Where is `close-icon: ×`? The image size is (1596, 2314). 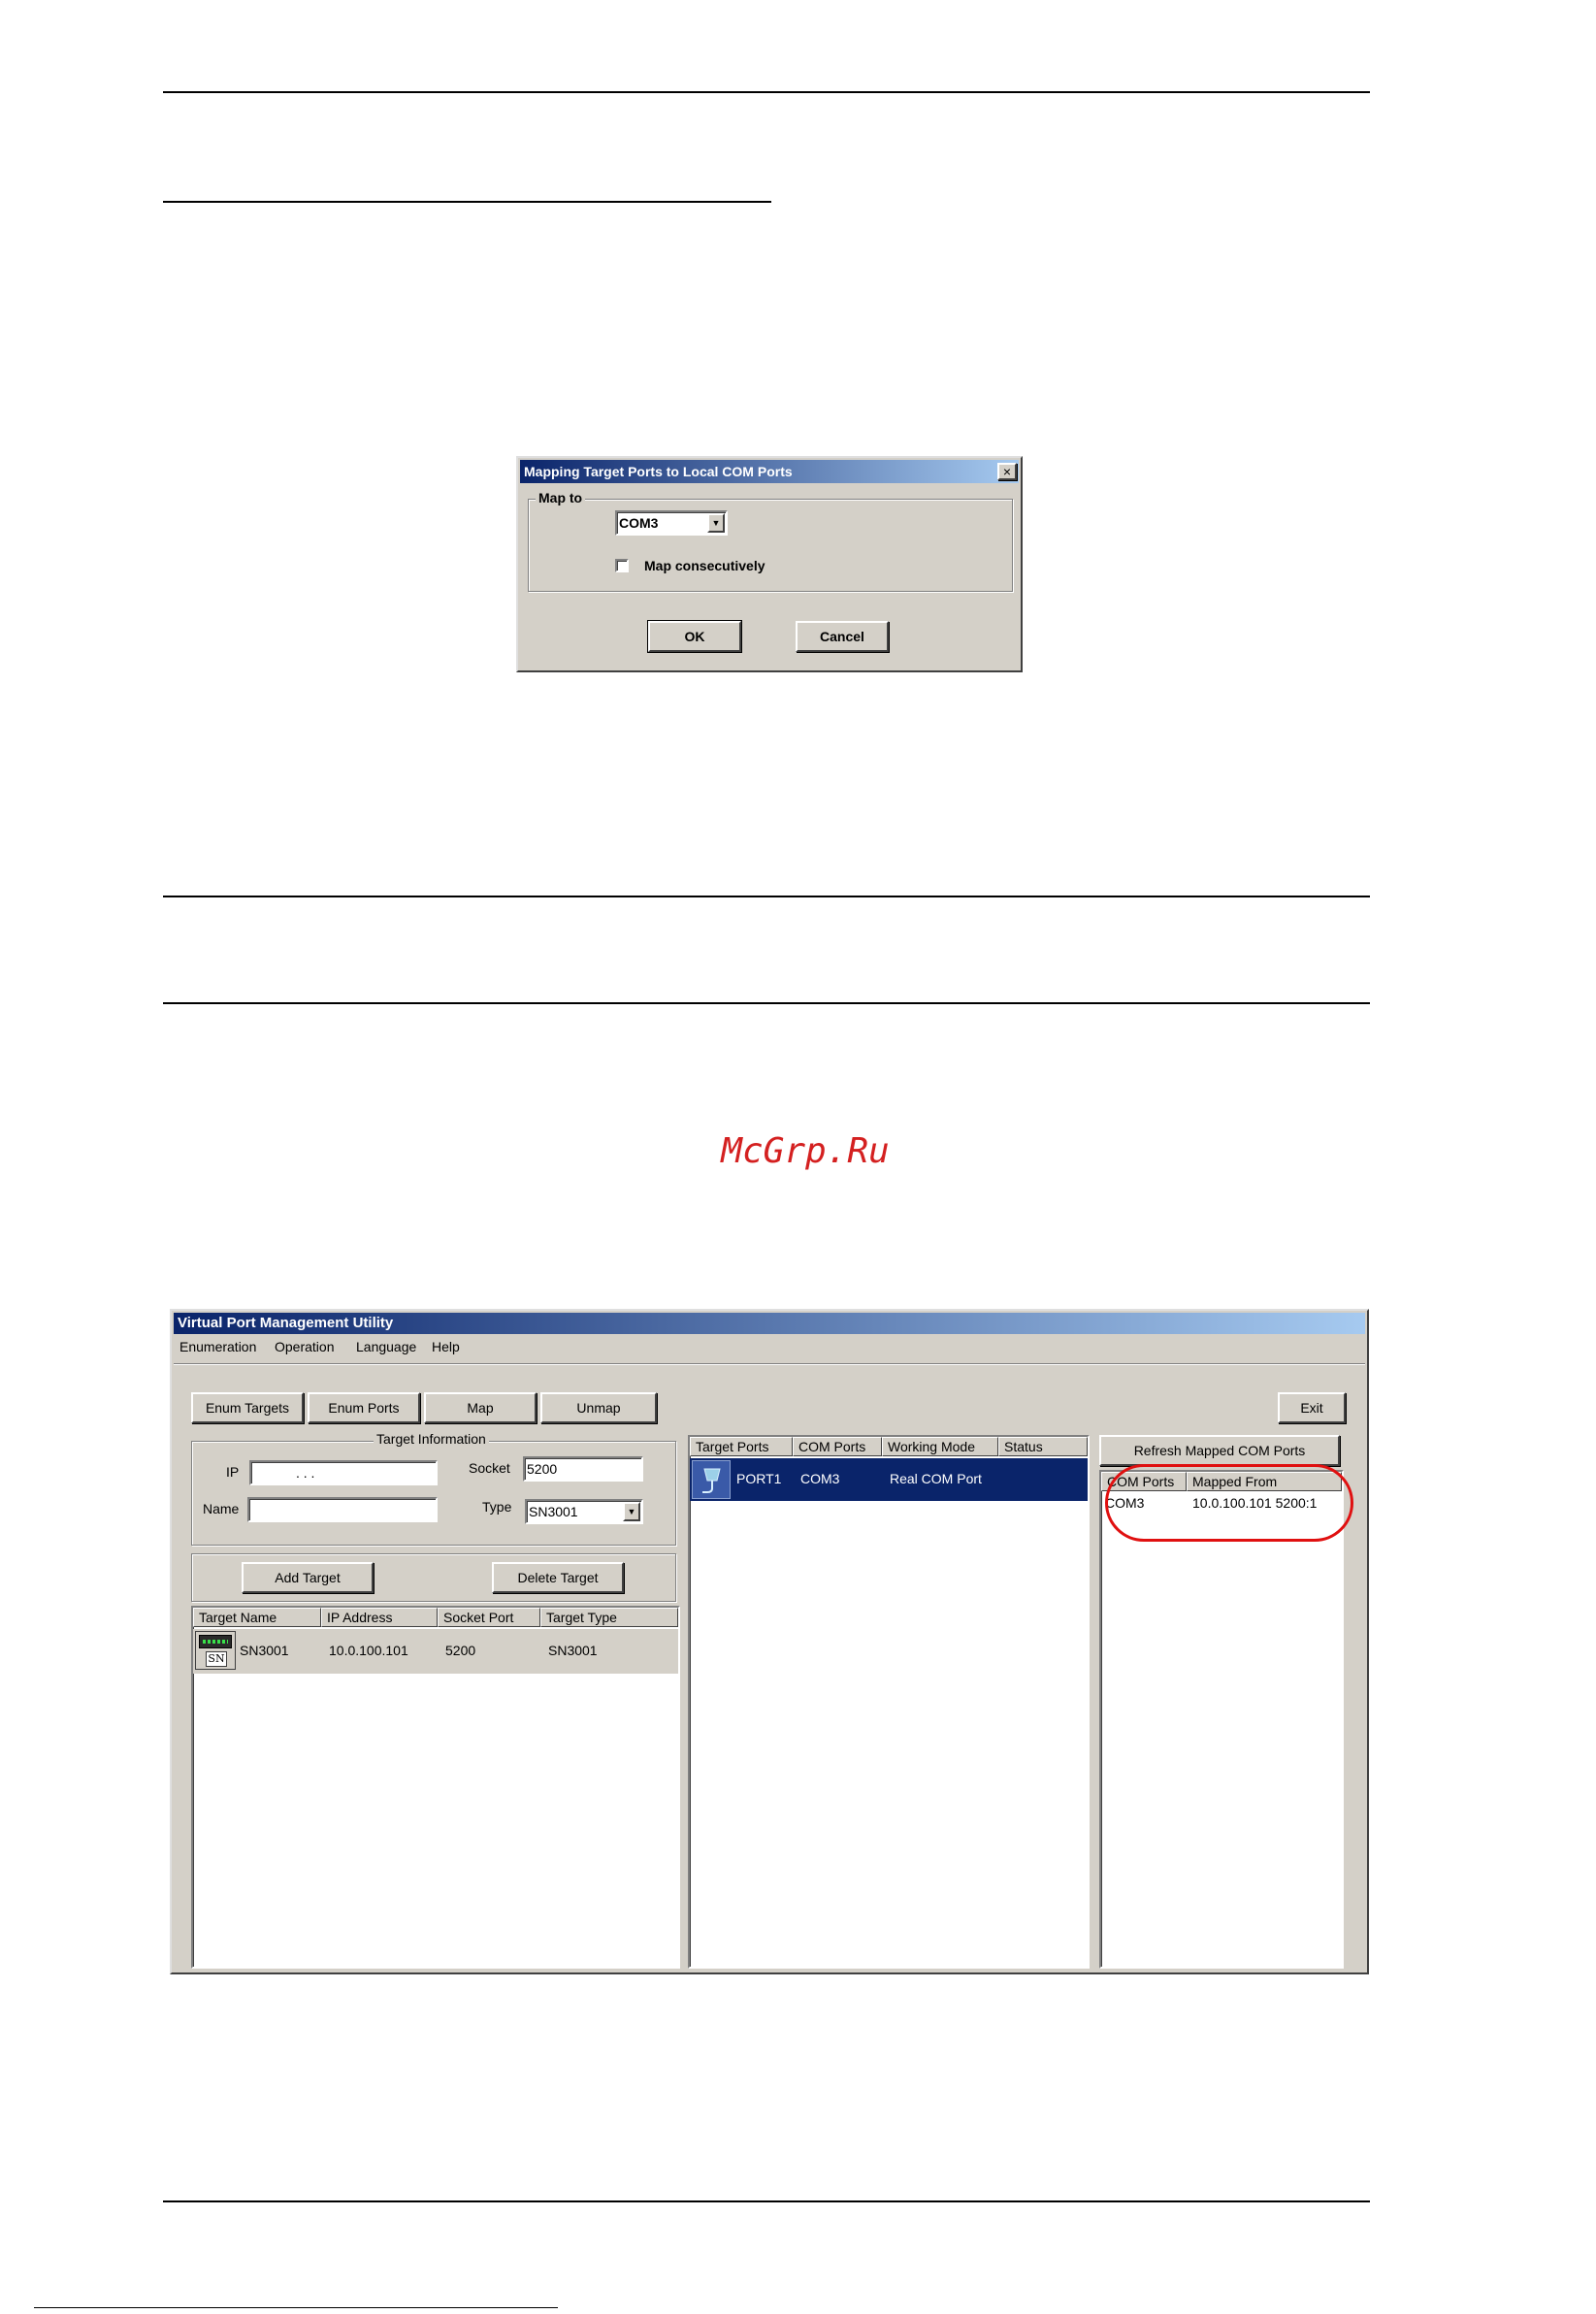
close-icon: × is located at coordinates (1007, 472).